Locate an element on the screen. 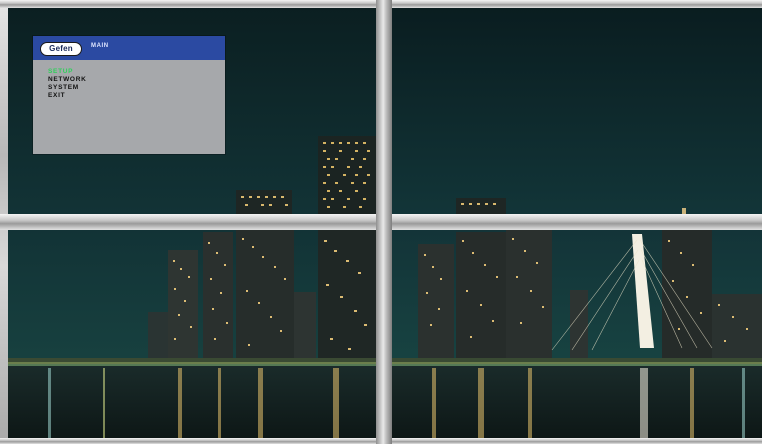 This screenshot has width=762, height=444. gefen-logo: Gefen is located at coordinates (61, 49).